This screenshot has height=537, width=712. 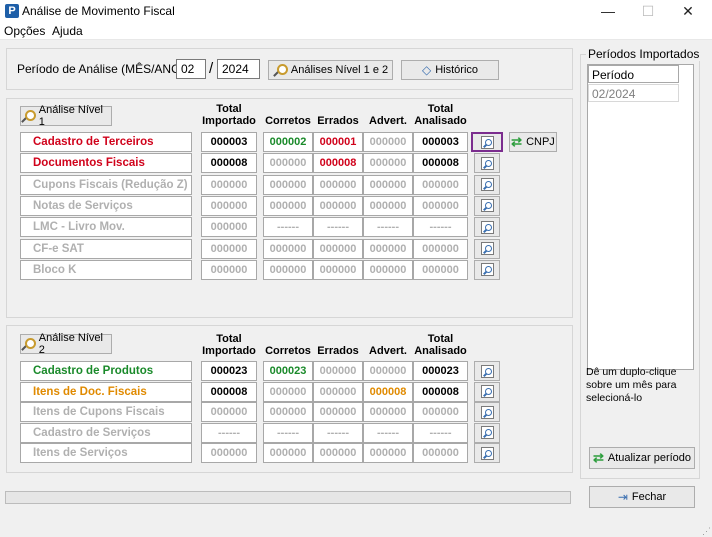 What do you see at coordinates (339, 70) in the screenshot?
I see `analyses-levels-label: Análises Nível 1 e 2` at bounding box center [339, 70].